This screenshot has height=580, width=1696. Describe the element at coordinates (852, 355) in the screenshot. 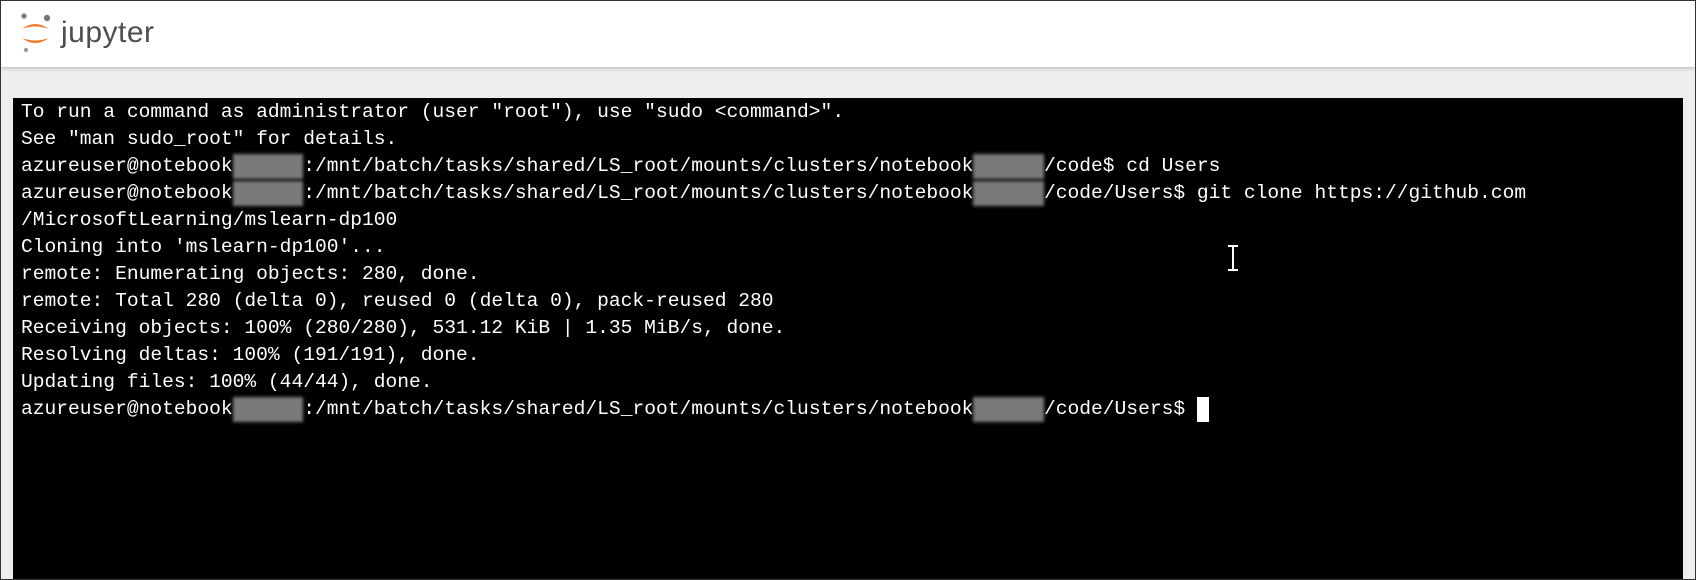

I see `terminal-line: Resolving deltas: 100% (191/191), done.` at that location.